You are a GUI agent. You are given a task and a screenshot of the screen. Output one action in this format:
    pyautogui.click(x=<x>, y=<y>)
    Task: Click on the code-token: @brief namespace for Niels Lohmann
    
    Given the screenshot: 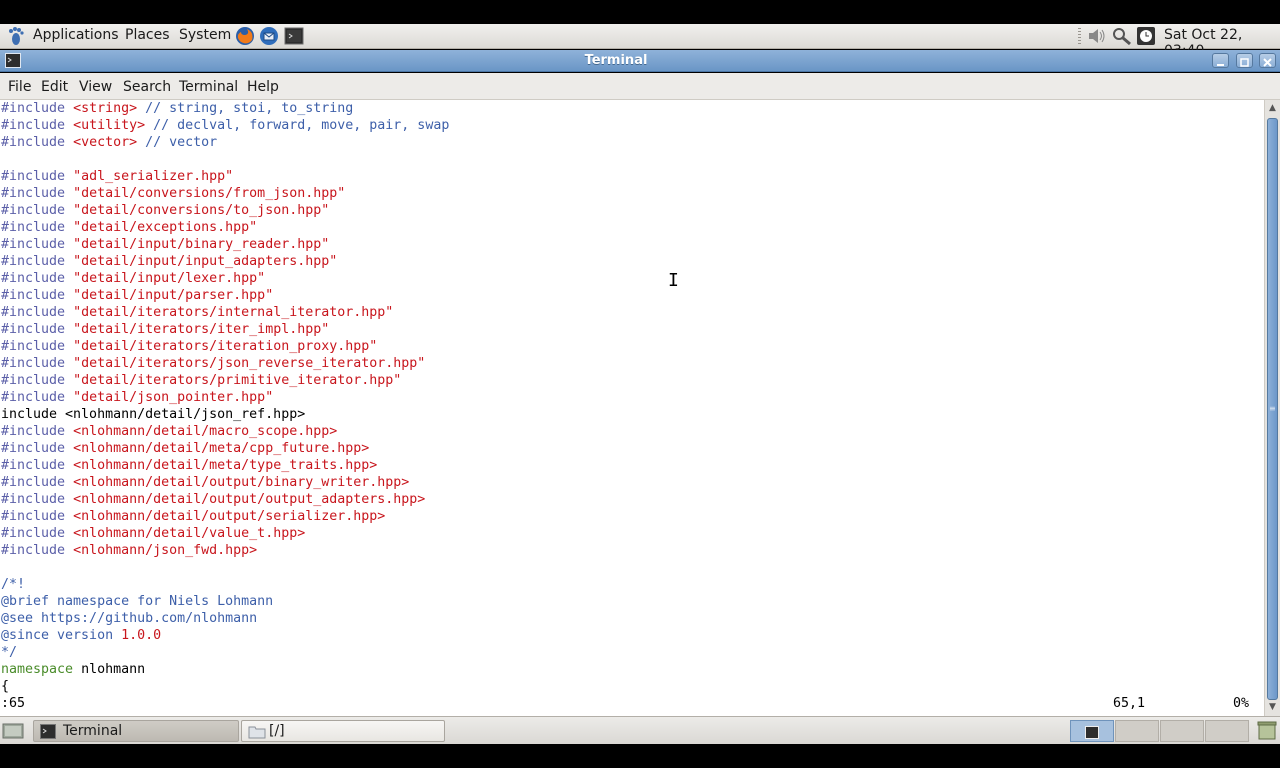 What is the action you would take?
    pyautogui.click(x=137, y=601)
    